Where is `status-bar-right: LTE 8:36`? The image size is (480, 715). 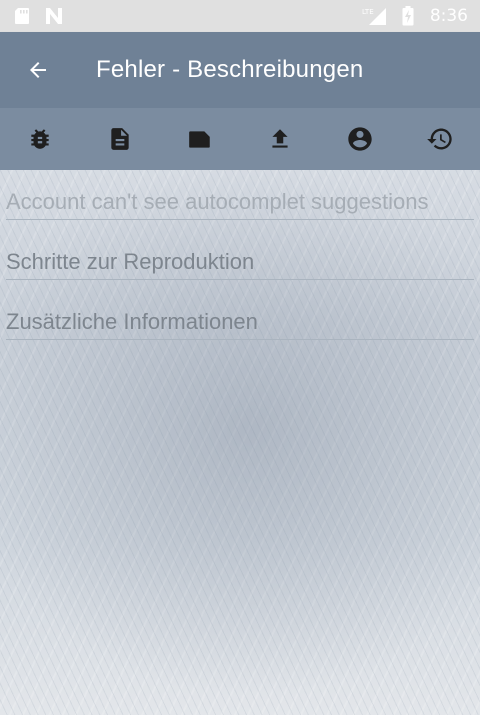
status-bar-right: LTE 8:36 is located at coordinates (415, 16).